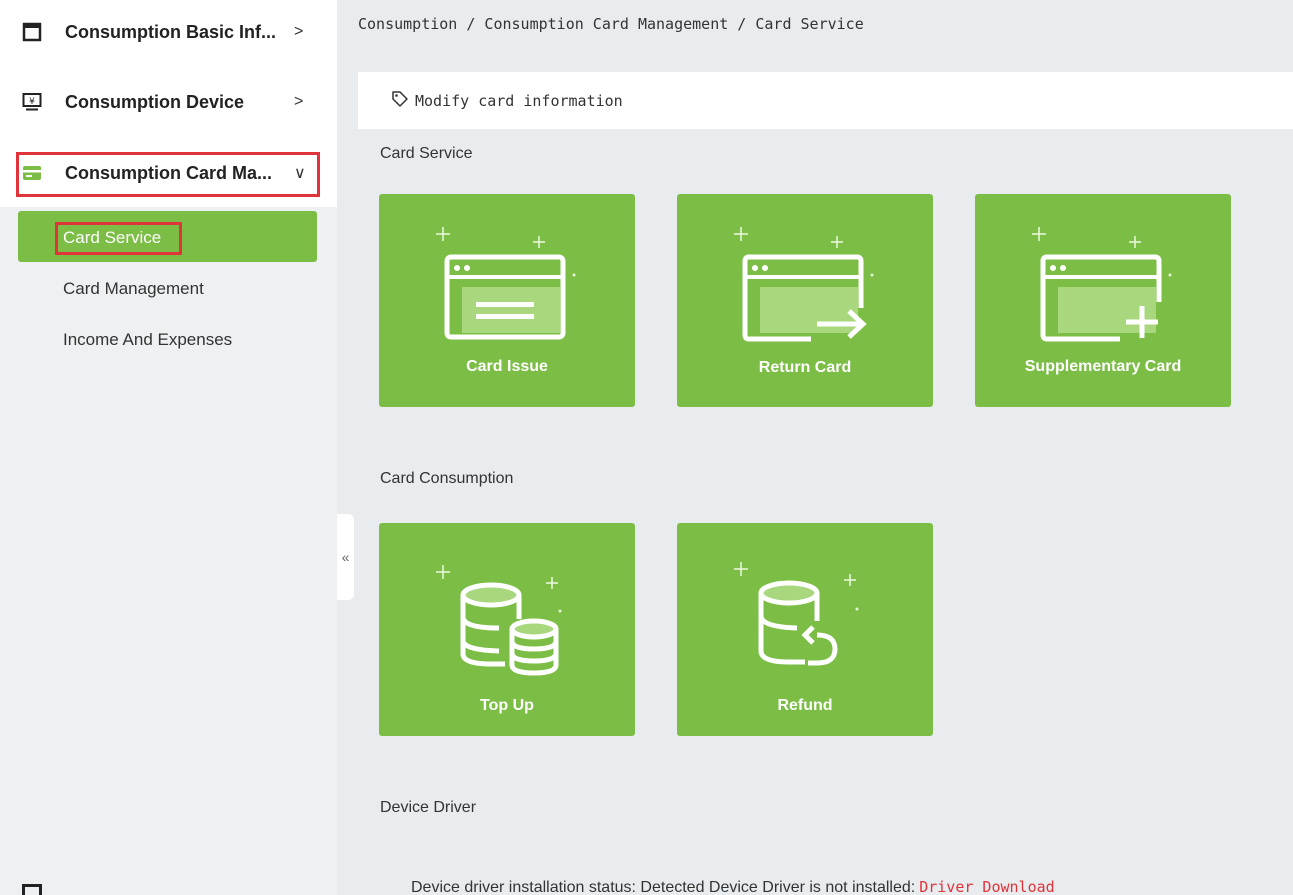 The width and height of the screenshot is (1293, 895). I want to click on refund-tile: Refund, so click(805, 629).